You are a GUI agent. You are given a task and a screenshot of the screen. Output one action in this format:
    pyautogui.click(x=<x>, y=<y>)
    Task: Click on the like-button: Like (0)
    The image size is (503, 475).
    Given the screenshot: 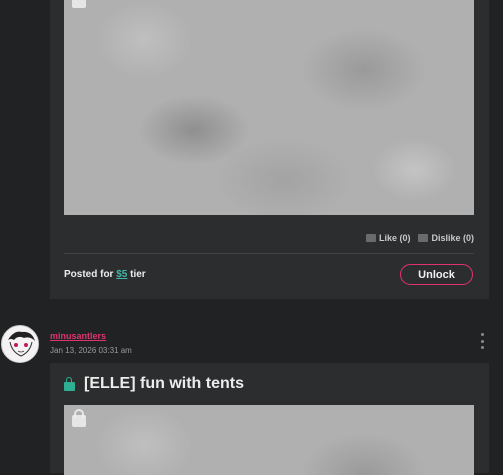 What is the action you would take?
    pyautogui.click(x=388, y=238)
    